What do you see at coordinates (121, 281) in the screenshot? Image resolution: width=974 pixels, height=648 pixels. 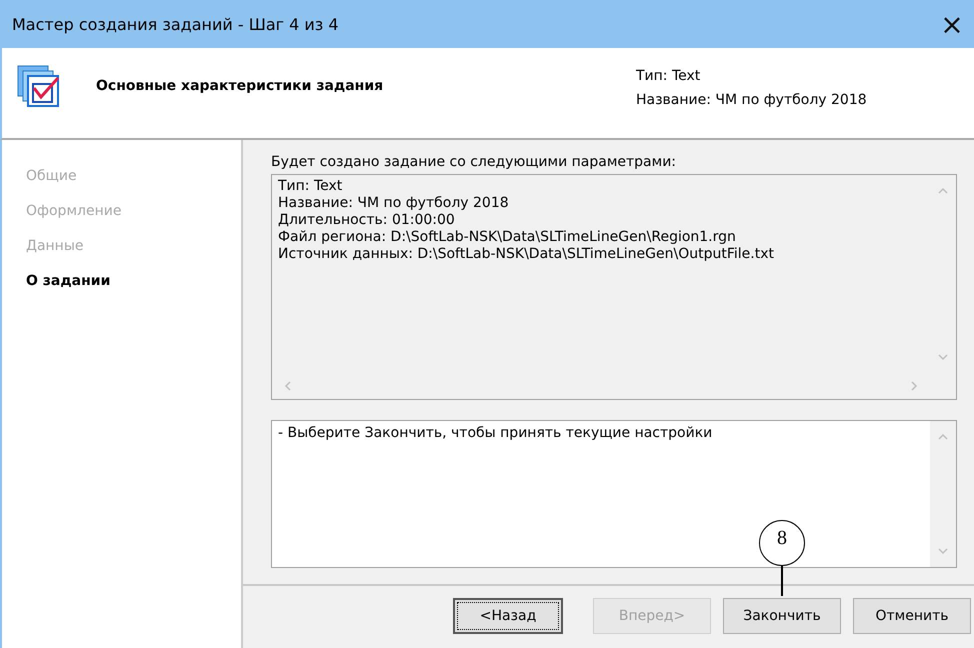 I see `sidebar-item: О задании` at bounding box center [121, 281].